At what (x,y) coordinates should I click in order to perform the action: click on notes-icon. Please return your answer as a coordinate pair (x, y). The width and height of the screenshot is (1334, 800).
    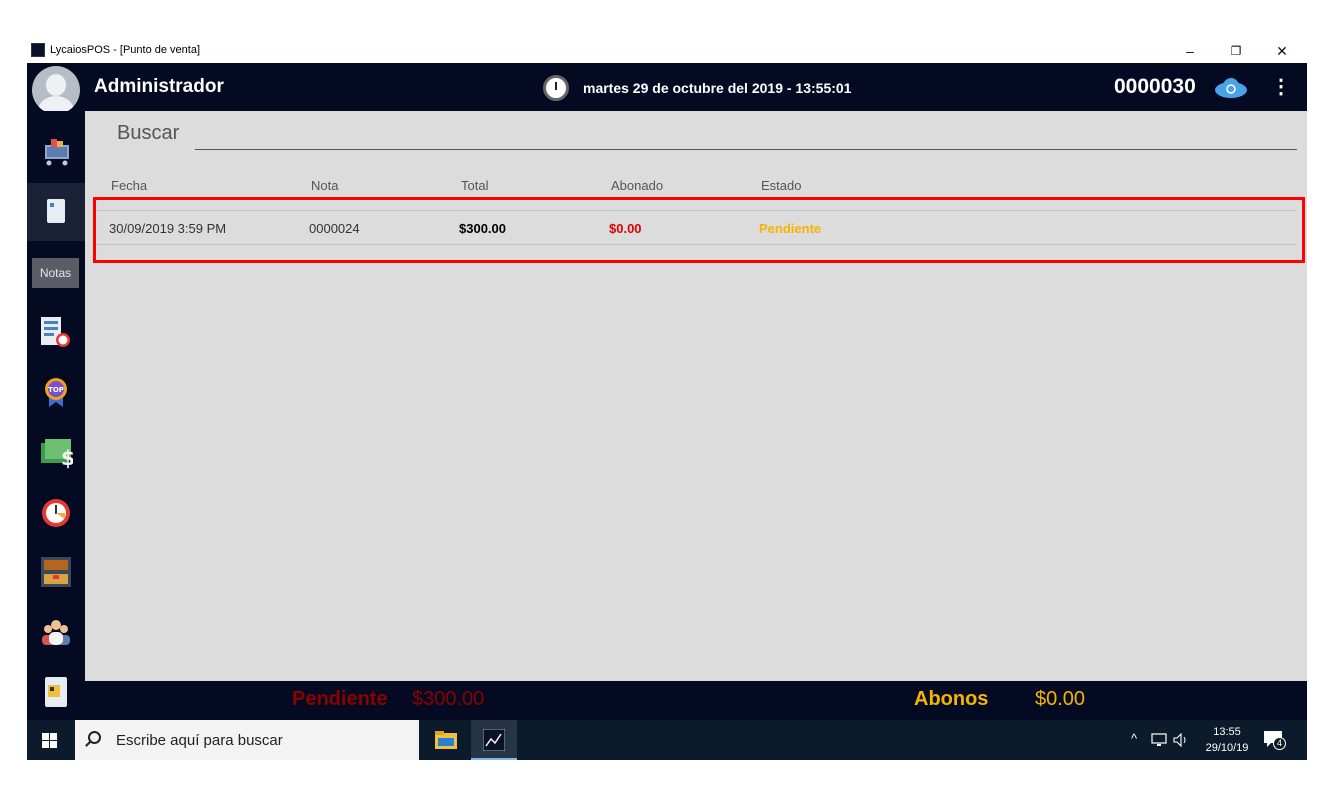
    Looking at the image, I should click on (56, 211).